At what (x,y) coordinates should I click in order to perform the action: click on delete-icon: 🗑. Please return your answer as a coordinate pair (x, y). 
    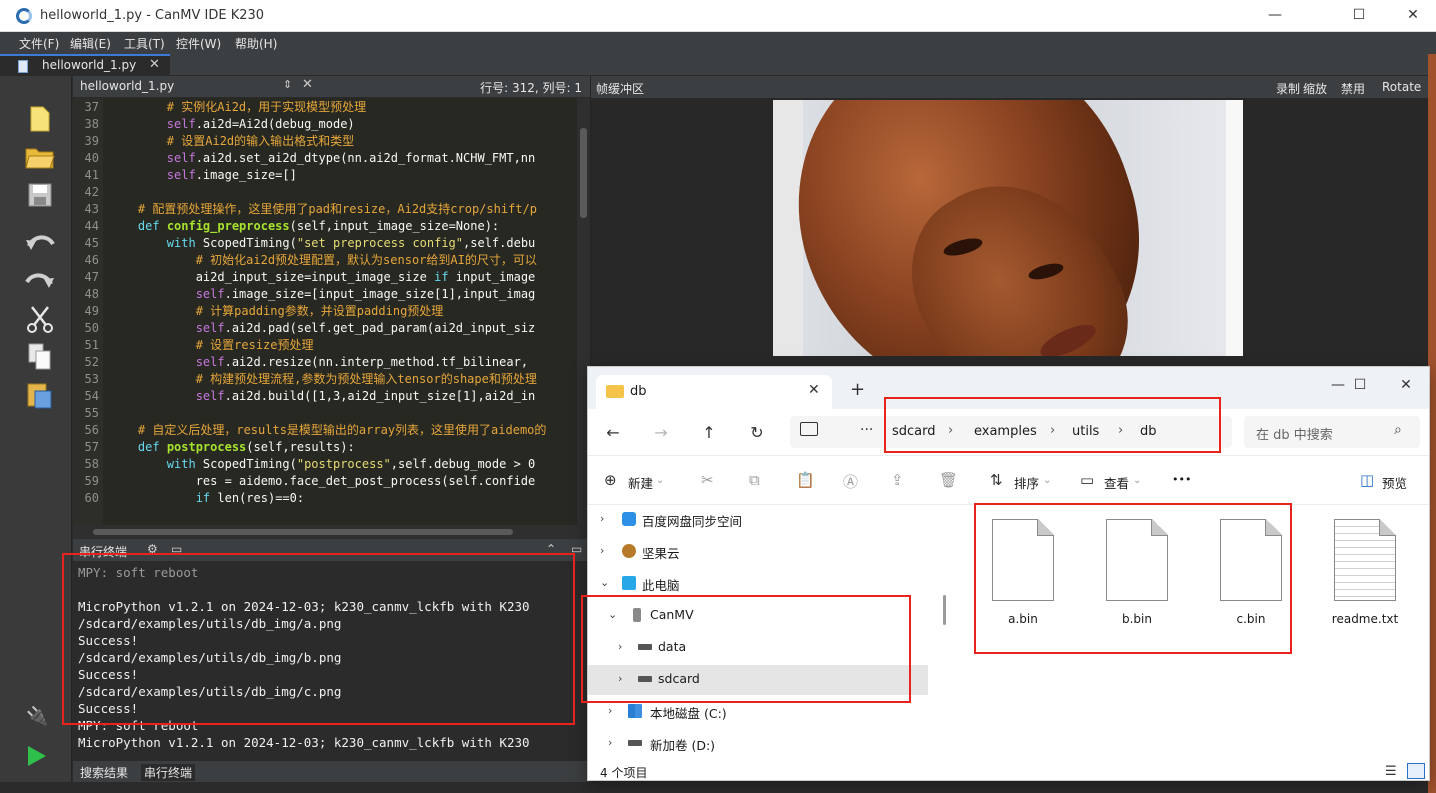
    Looking at the image, I should click on (948, 480).